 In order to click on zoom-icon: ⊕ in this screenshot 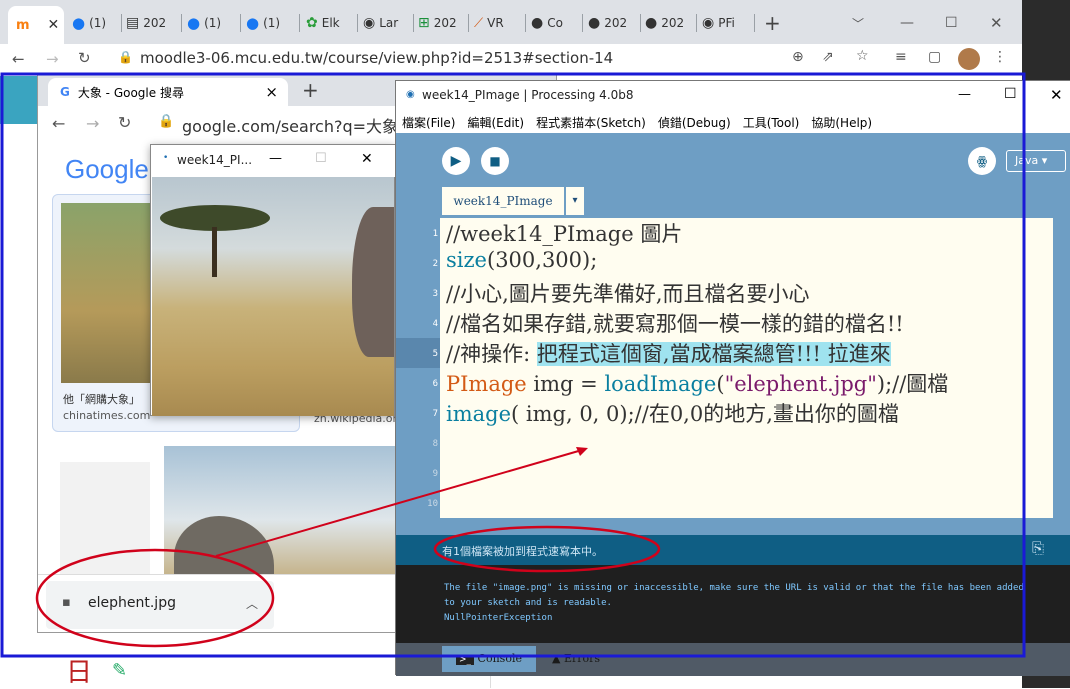, I will do `click(798, 57)`.